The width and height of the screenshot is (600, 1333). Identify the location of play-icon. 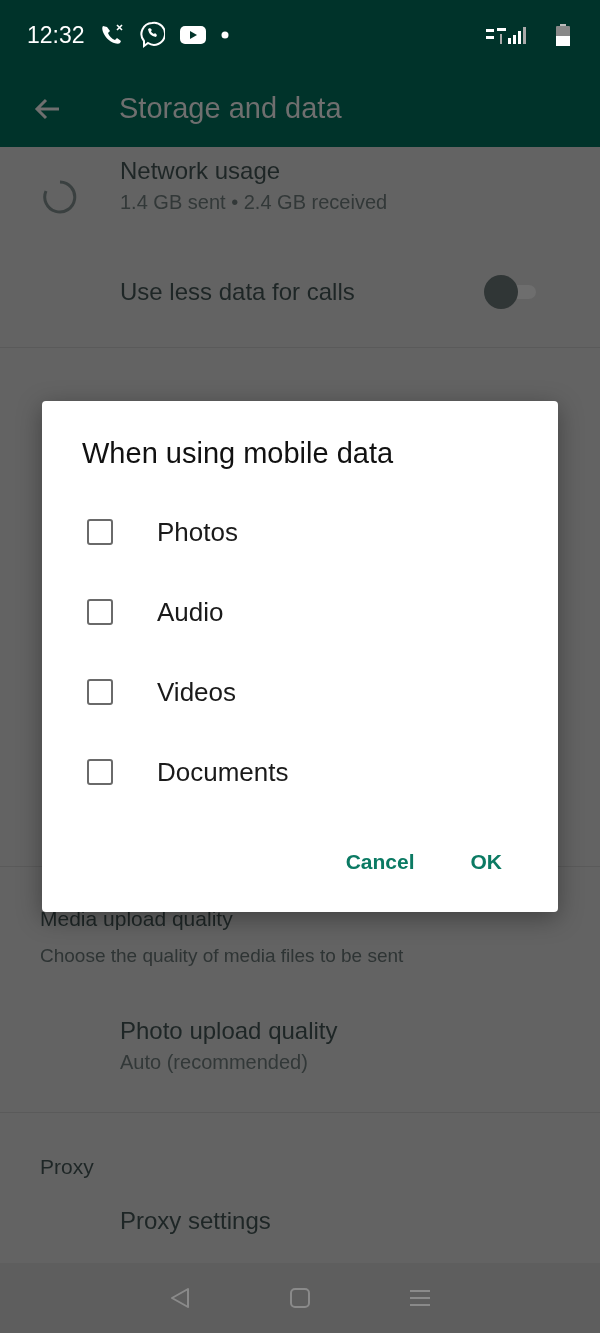
(192, 35).